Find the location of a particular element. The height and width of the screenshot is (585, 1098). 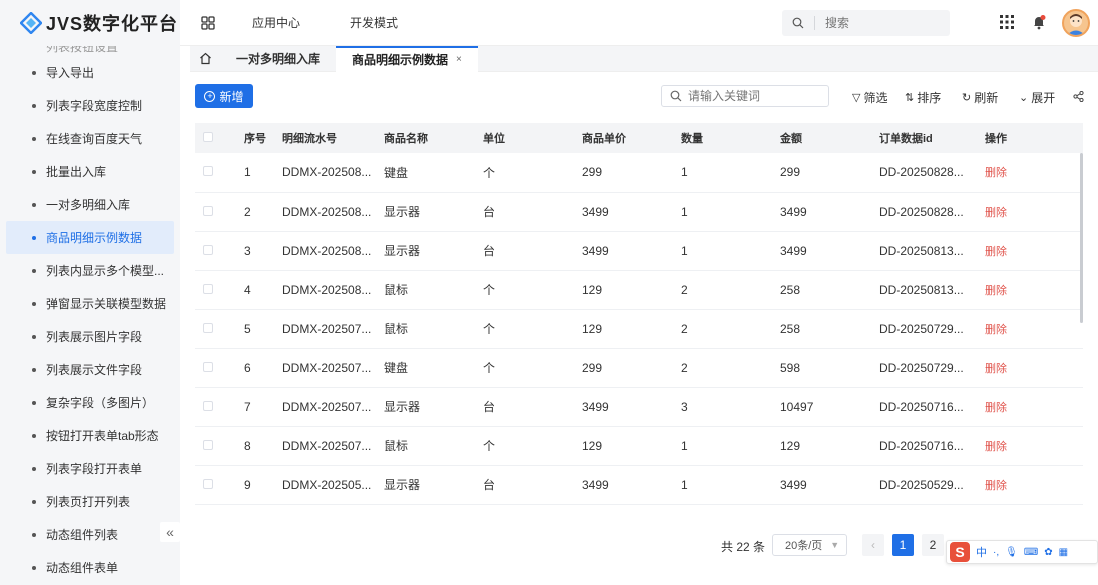

sidebar-item-dynamic-list: 动态组件列表 is located at coordinates (90, 534).